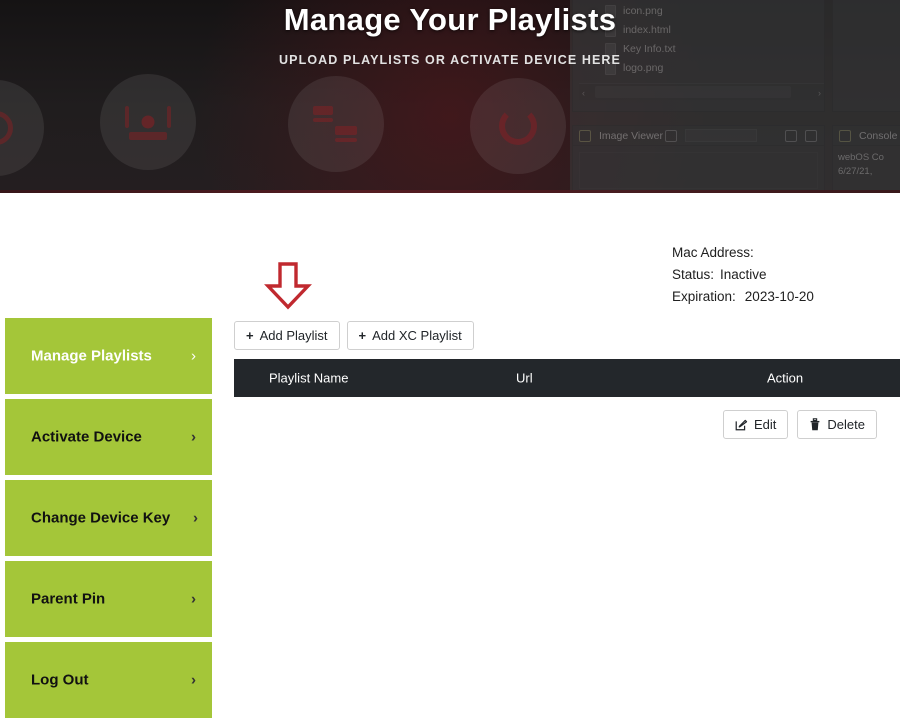 This screenshot has width=900, height=723. Describe the element at coordinates (524, 378) in the screenshot. I see `column-header-url: Url` at that location.